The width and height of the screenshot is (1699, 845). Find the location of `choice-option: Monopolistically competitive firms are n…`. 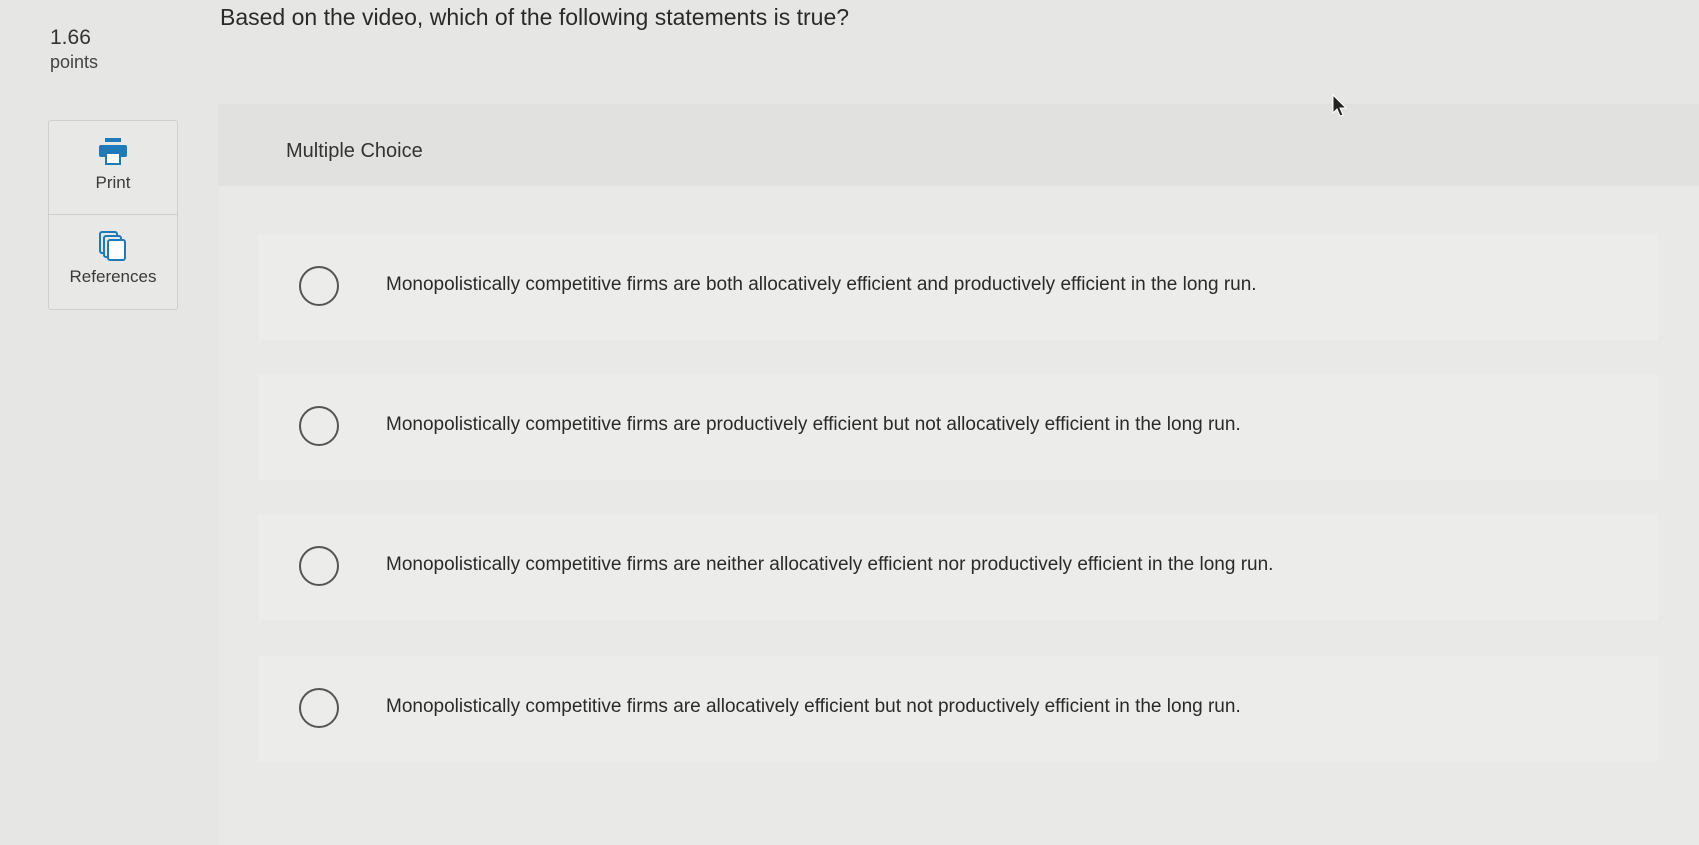

choice-option: Monopolistically competitive firms are n… is located at coordinates (958, 567).